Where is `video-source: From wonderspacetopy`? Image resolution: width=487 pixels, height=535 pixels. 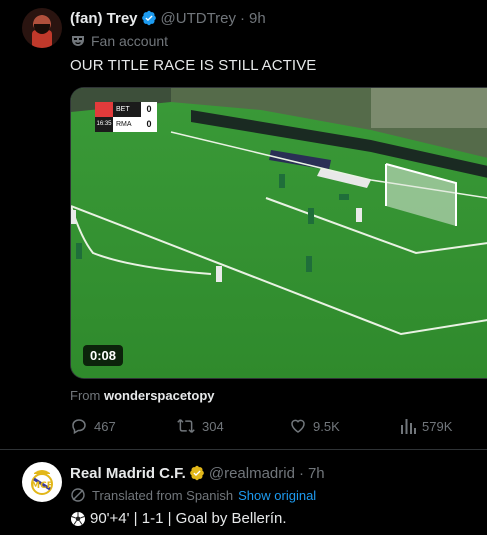
video-source: From wonderspacetopy is located at coordinates (142, 395).